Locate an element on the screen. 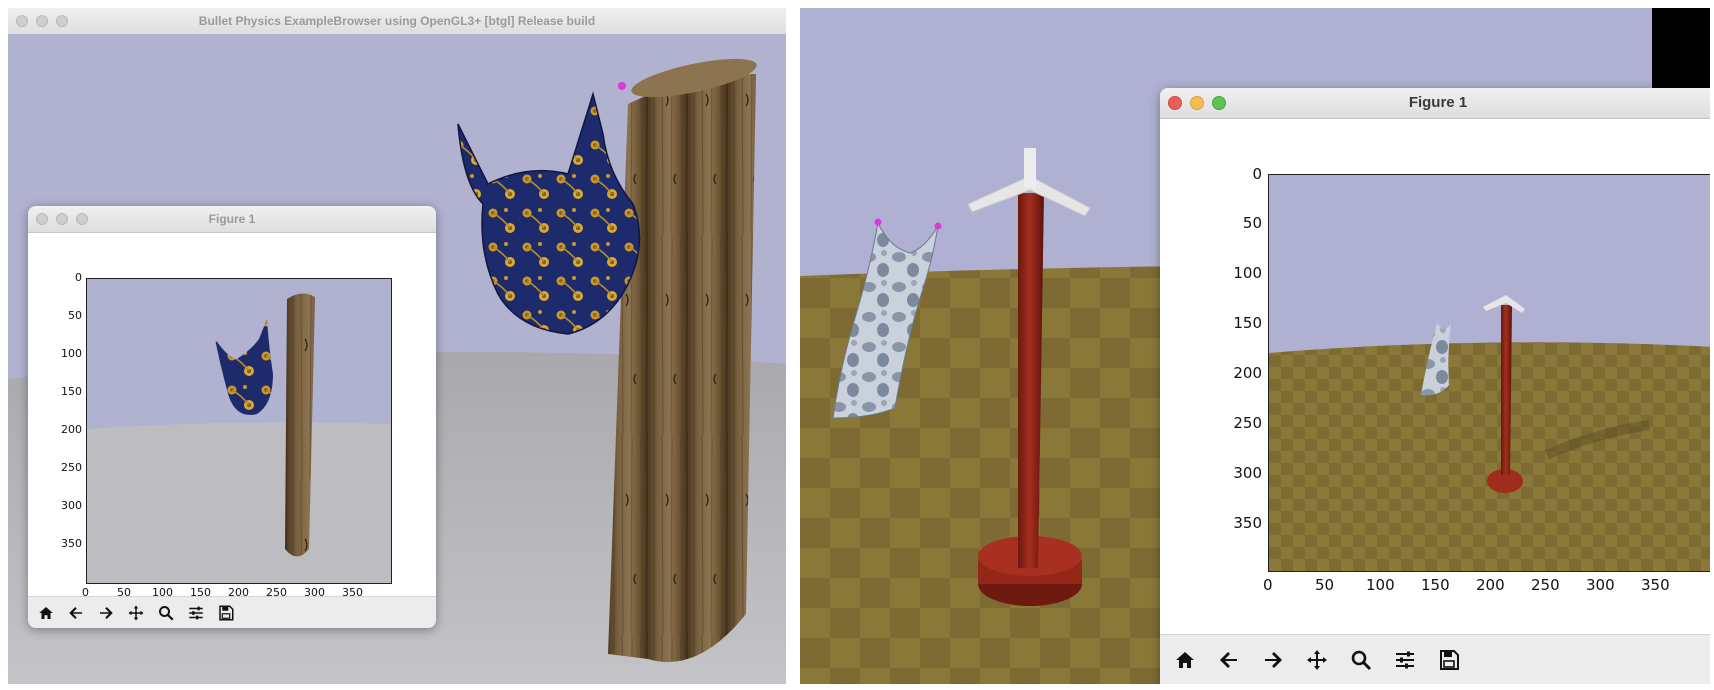 This screenshot has width=1714, height=690. wooden-pillar is located at coordinates (682, 360).